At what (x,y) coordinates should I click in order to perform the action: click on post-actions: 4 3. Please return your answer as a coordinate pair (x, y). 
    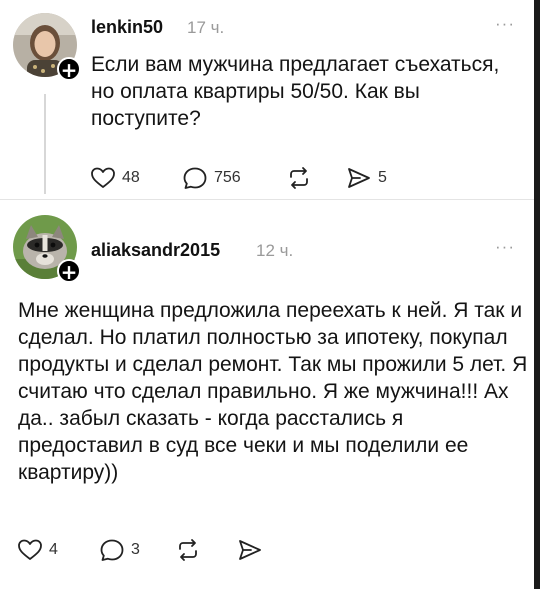
    Looking at the image, I should click on (147, 550).